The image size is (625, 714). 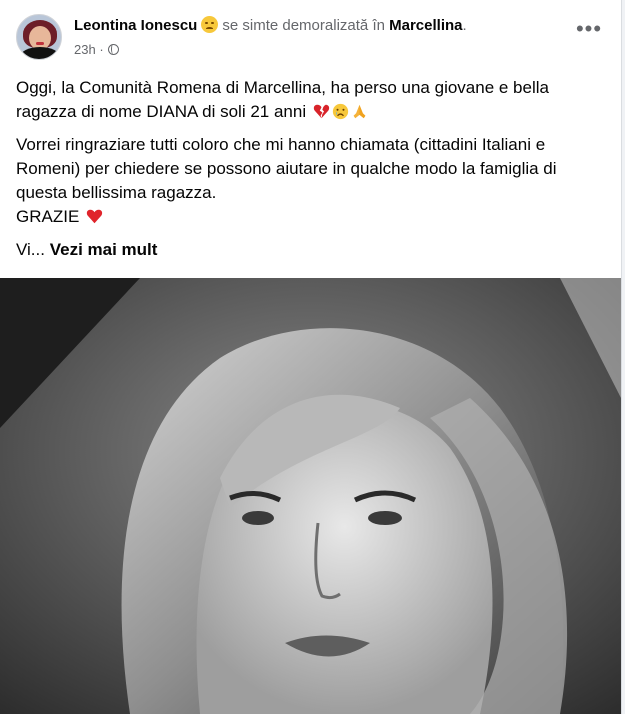 What do you see at coordinates (378, 25) in the screenshot?
I see `in-word: în` at bounding box center [378, 25].